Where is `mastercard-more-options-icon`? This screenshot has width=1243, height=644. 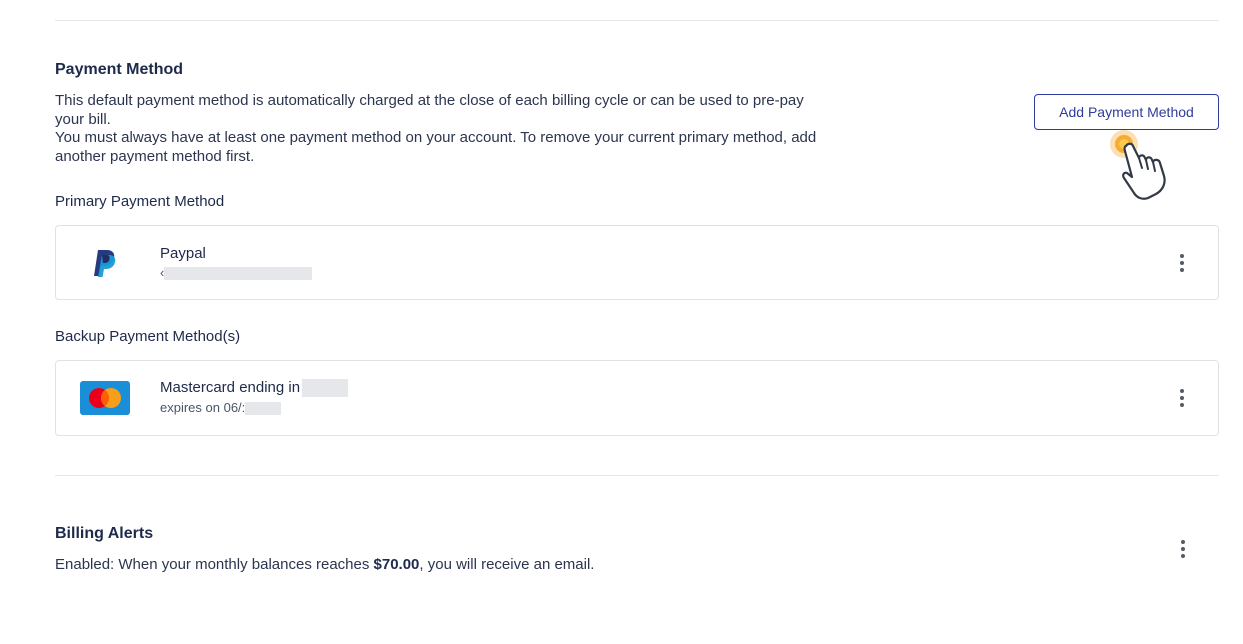 mastercard-more-options-icon is located at coordinates (1182, 398).